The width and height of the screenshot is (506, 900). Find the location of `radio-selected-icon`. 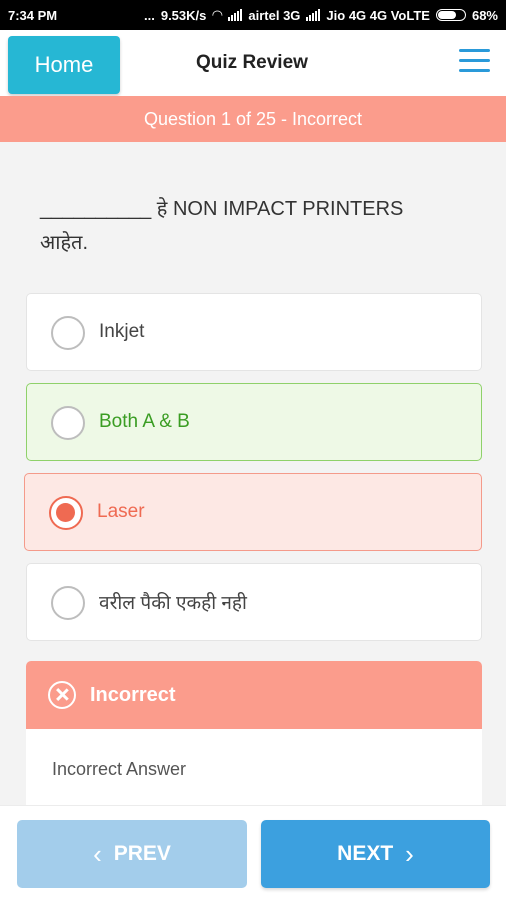

radio-selected-icon is located at coordinates (66, 513).